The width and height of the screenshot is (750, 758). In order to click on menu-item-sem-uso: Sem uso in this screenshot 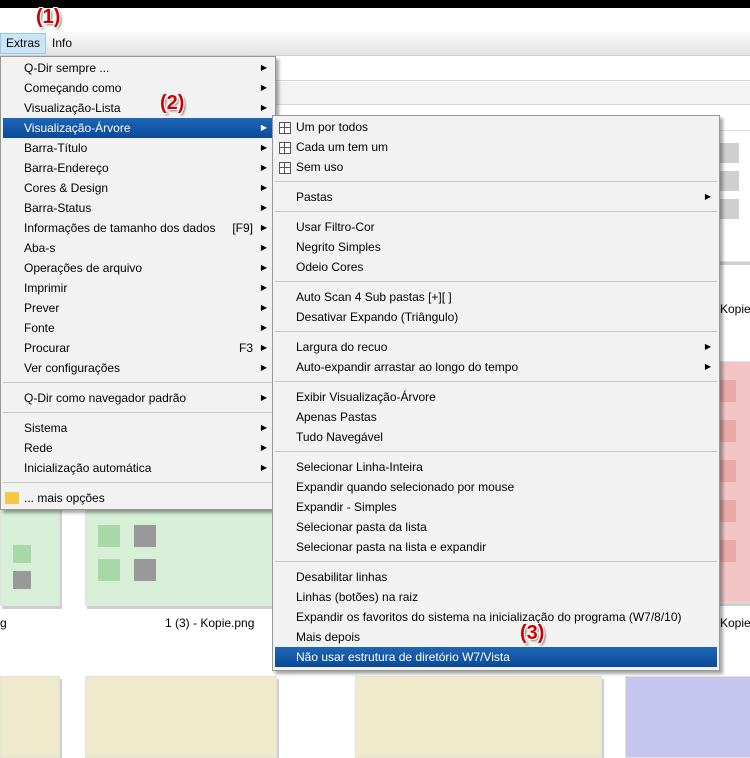, I will do `click(496, 167)`.